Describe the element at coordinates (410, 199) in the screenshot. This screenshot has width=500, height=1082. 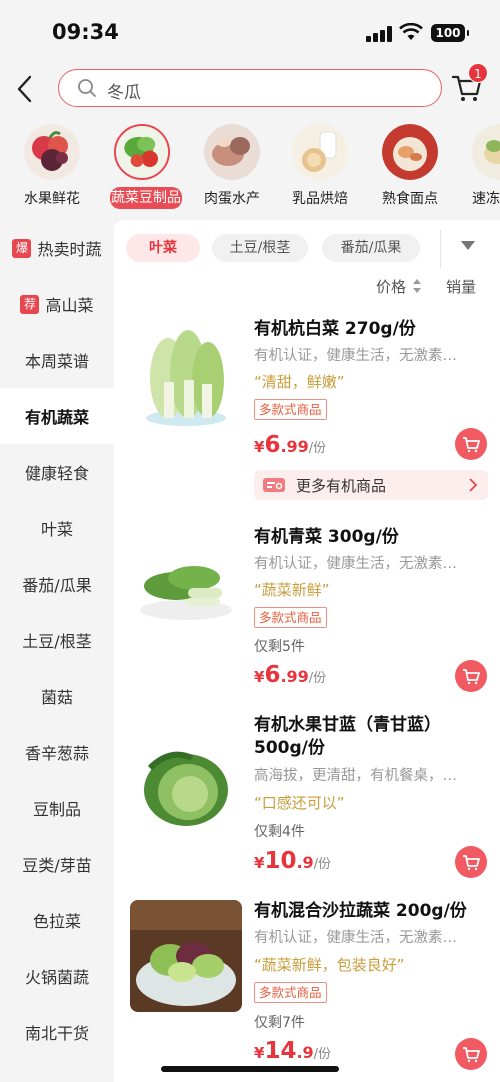
I see `category-label: 熟食面点` at that location.